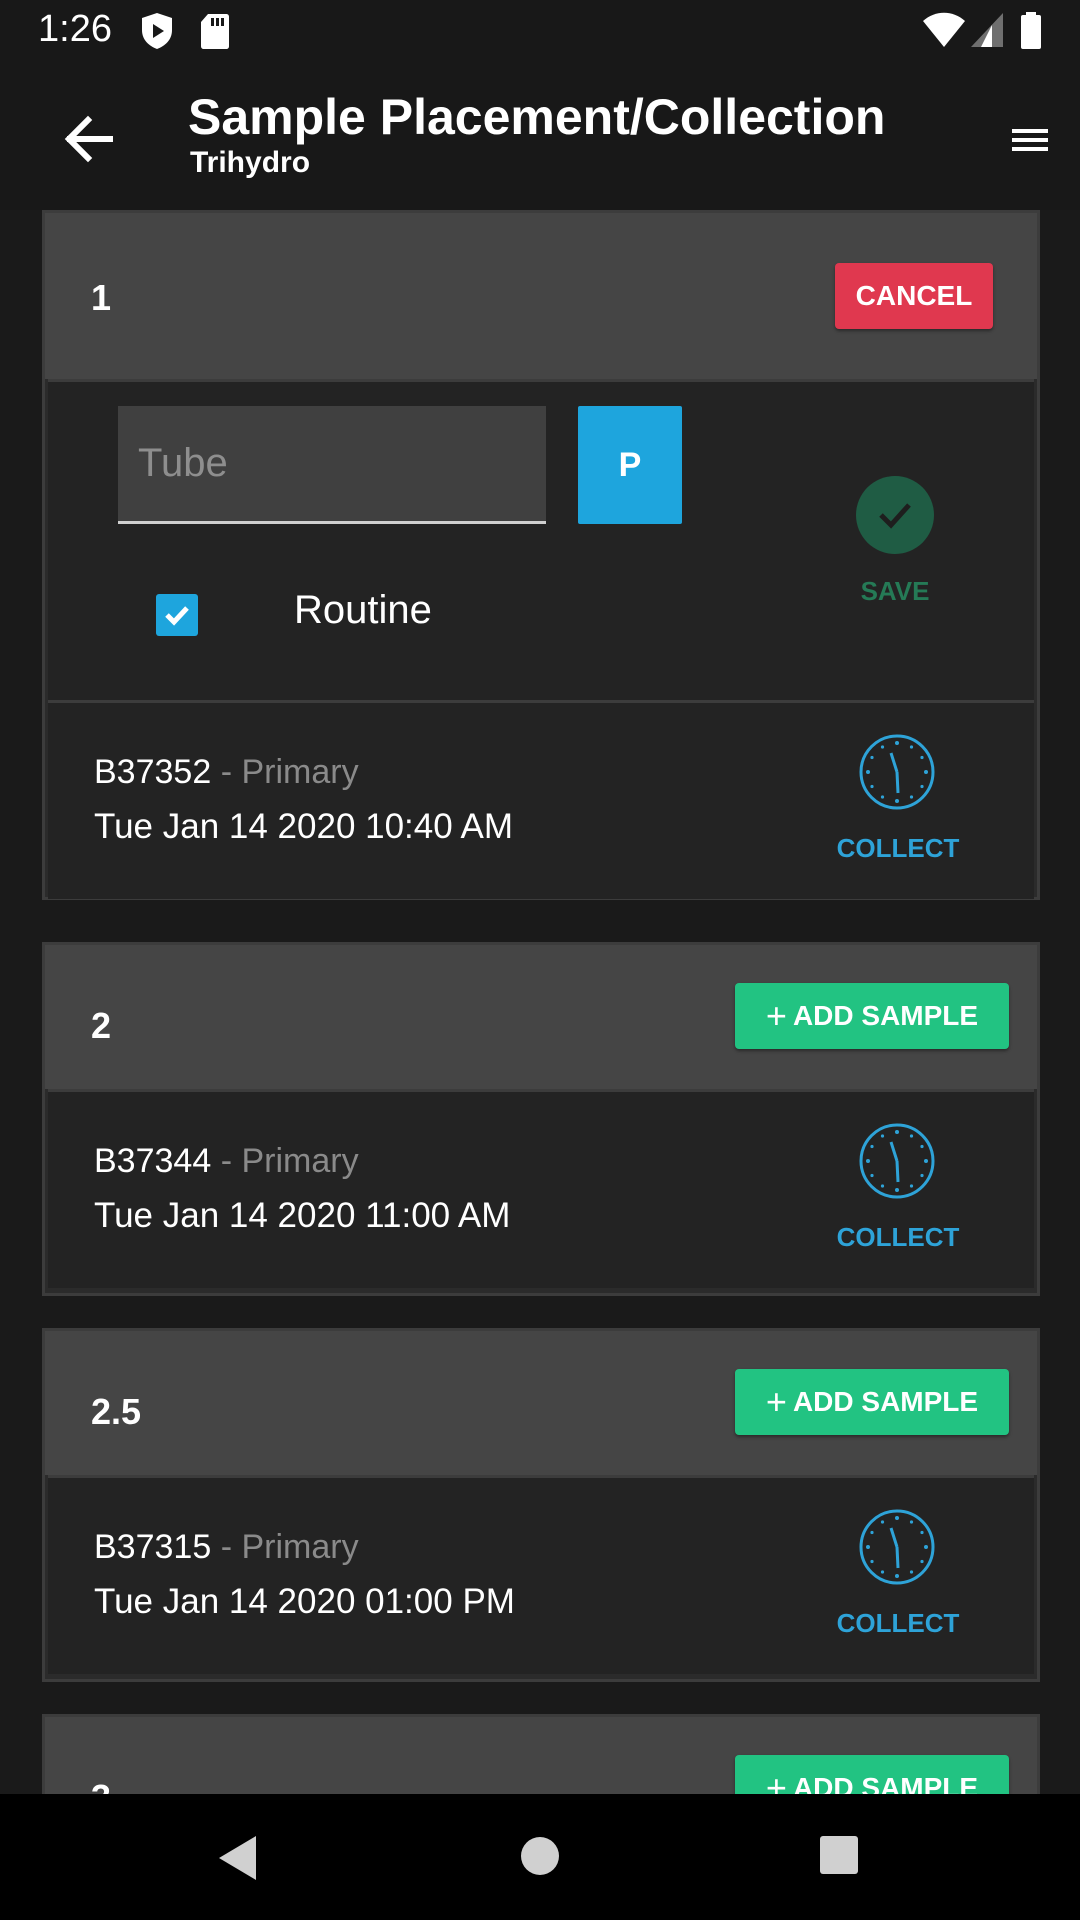  What do you see at coordinates (363, 610) in the screenshot?
I see `routine-label: Routine` at bounding box center [363, 610].